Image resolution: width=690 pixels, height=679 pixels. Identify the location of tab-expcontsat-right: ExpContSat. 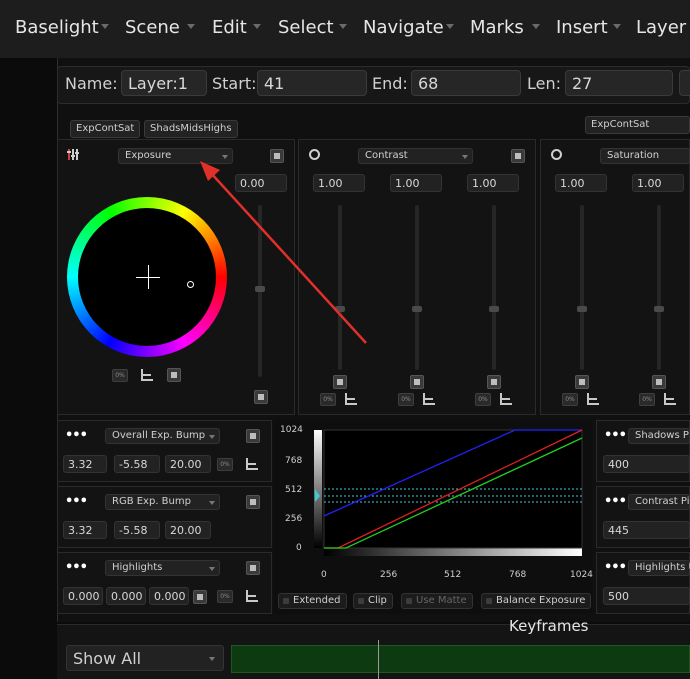
(637, 125).